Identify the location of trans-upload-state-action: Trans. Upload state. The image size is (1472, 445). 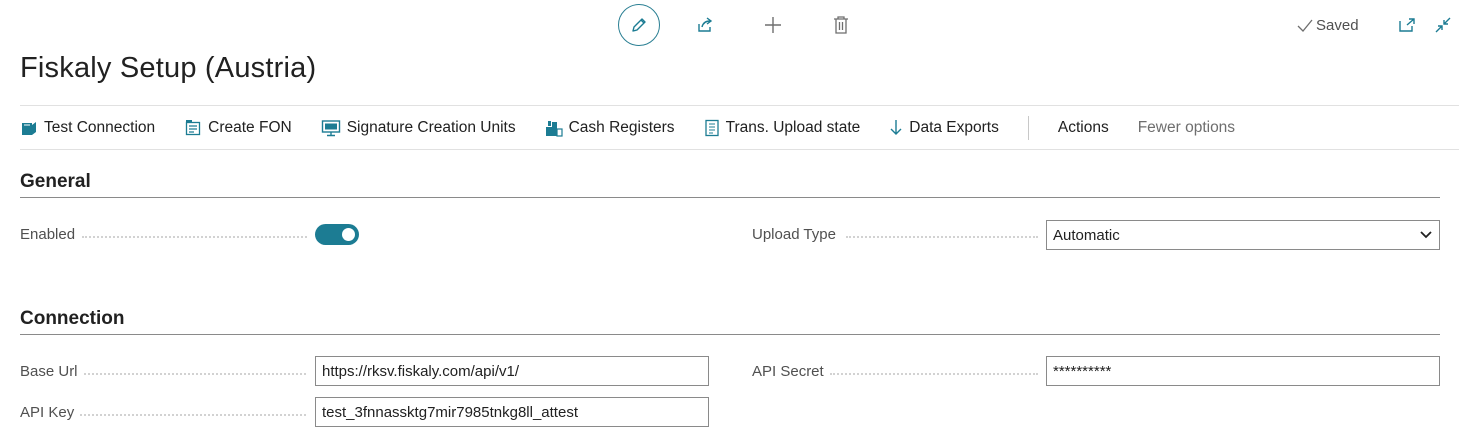
(782, 128).